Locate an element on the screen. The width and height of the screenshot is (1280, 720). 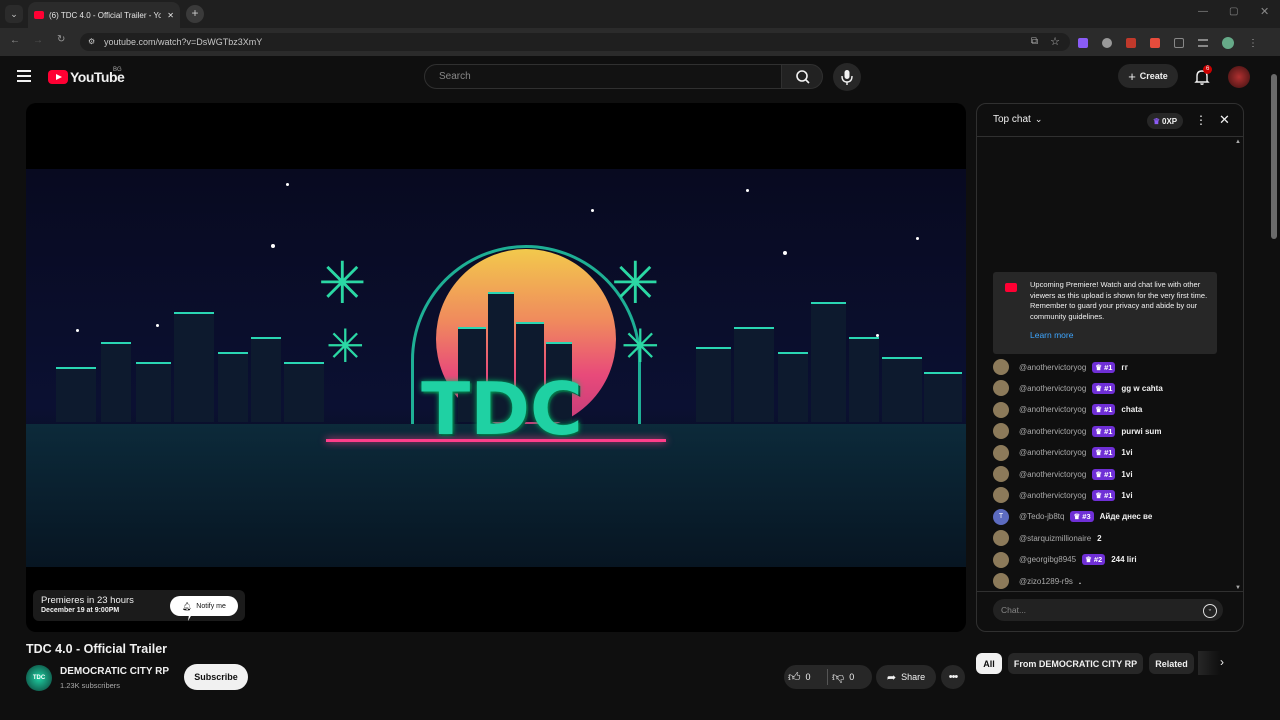
browser-tab: (6) TDC 4.0 - Official Trailer - Yo ✕ is located at coordinates (104, 15).